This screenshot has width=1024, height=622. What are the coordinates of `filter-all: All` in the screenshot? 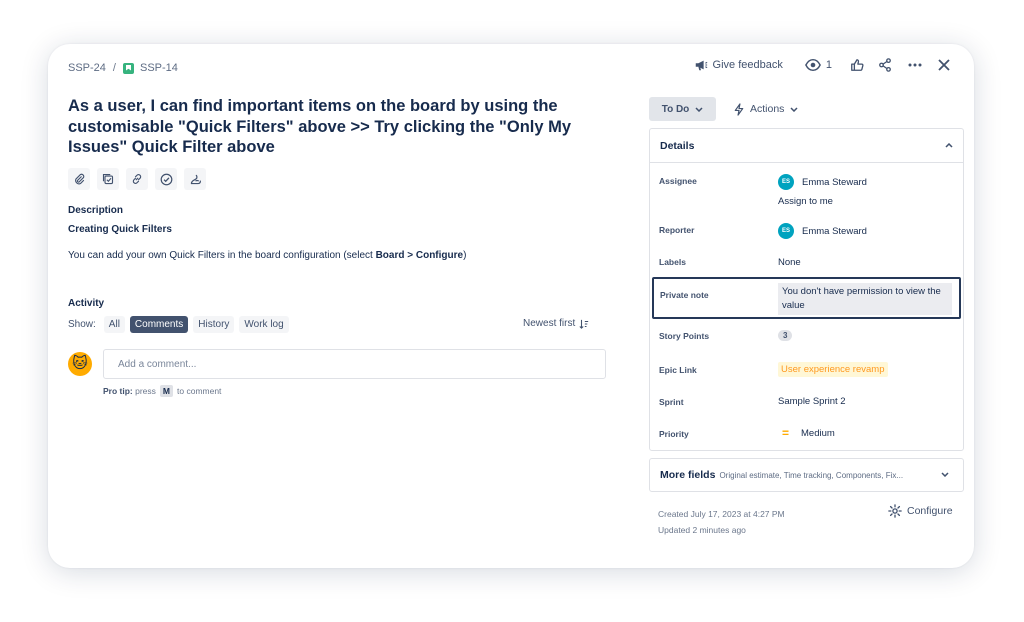 It's located at (114, 324).